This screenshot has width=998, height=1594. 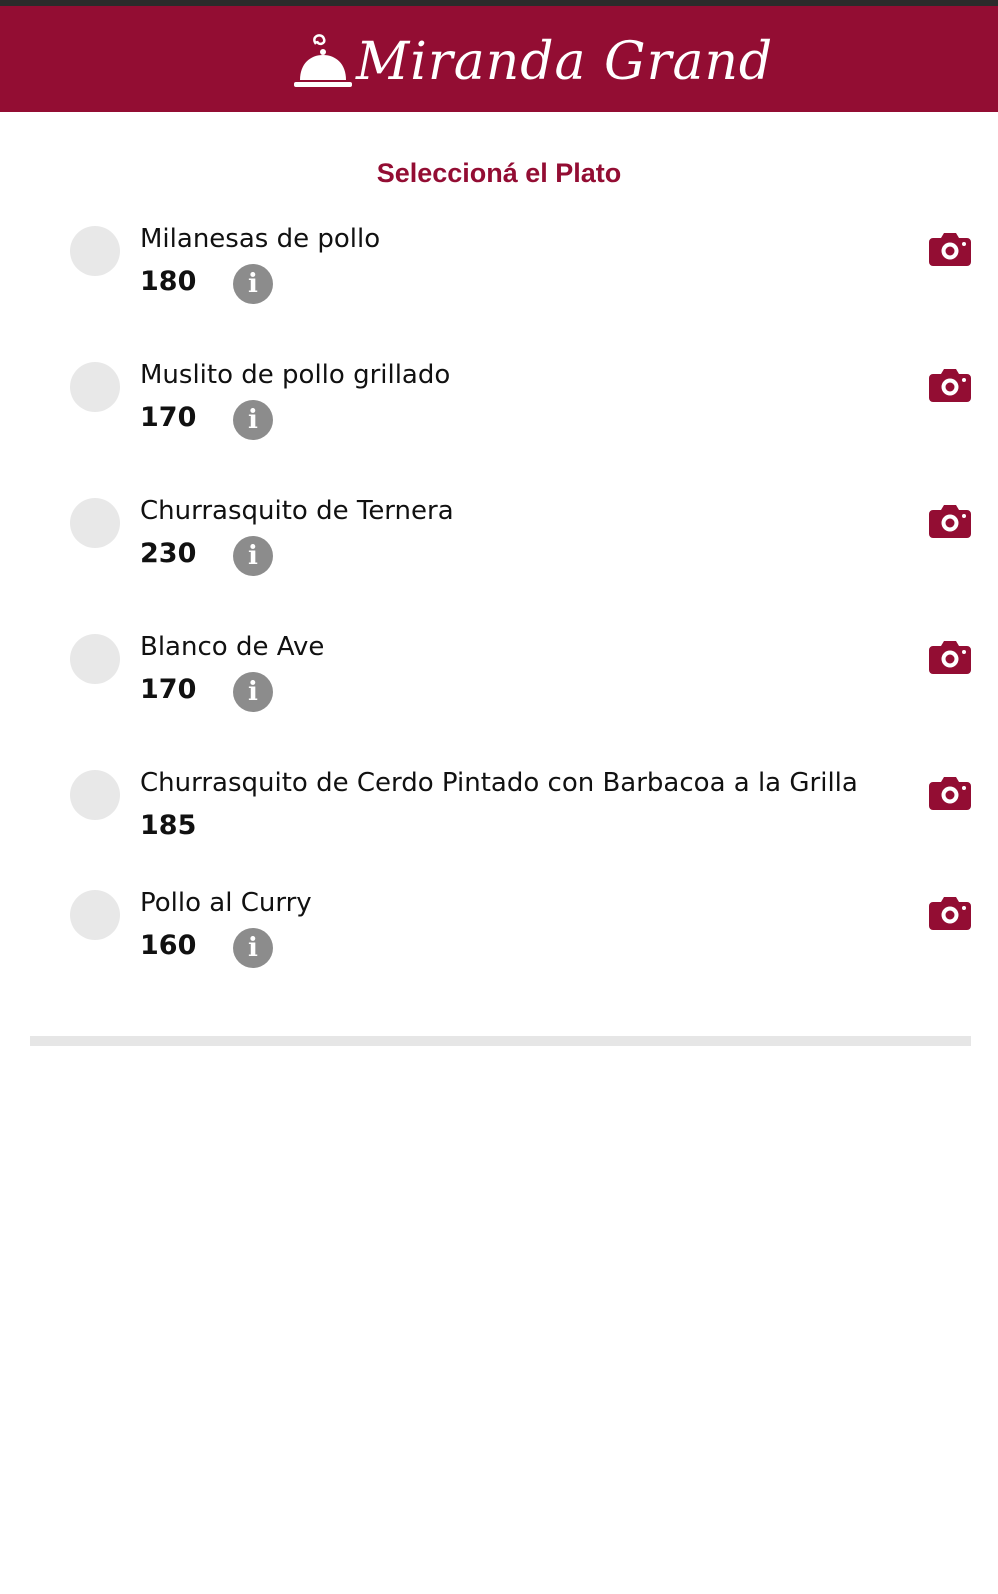 I want to click on logo: Miranda Grand, so click(x=532, y=62).